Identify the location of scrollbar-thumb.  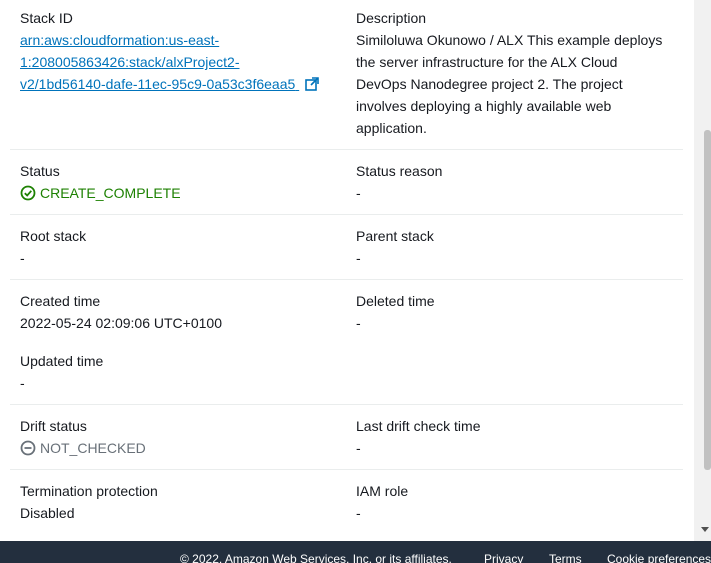
(707, 300).